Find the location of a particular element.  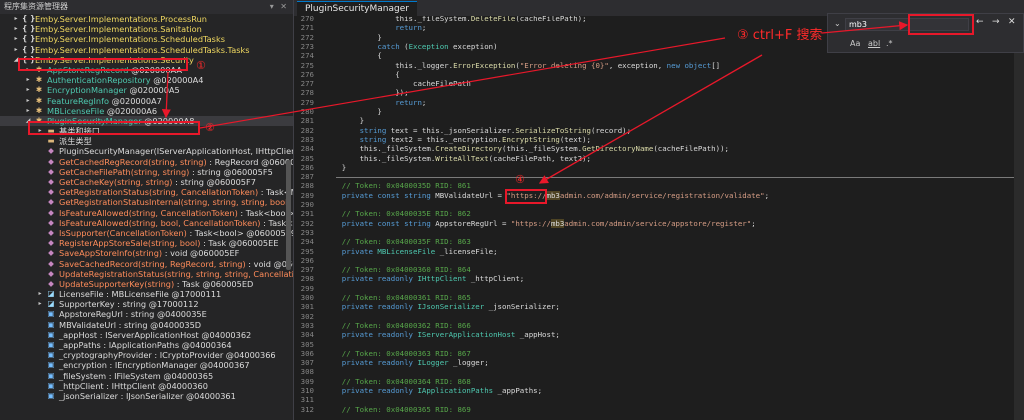

arrow-step1-to-step2 is located at coordinates (166, 95).